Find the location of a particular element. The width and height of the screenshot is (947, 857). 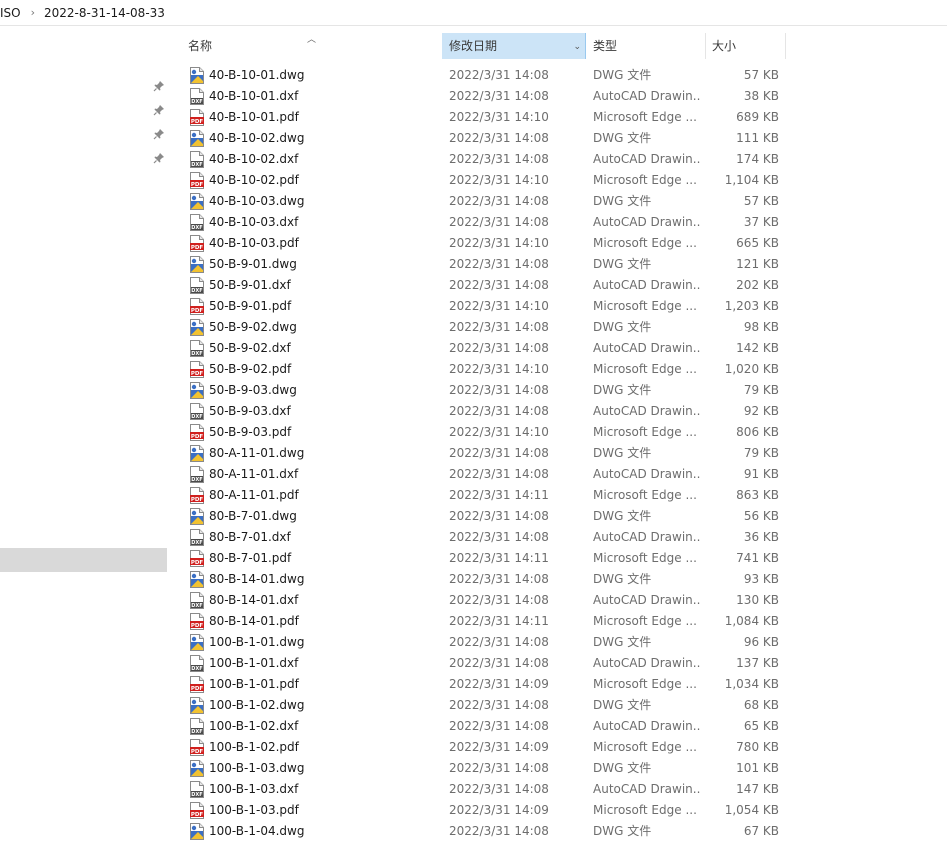

file-size: 65 KB is located at coordinates (761, 726).